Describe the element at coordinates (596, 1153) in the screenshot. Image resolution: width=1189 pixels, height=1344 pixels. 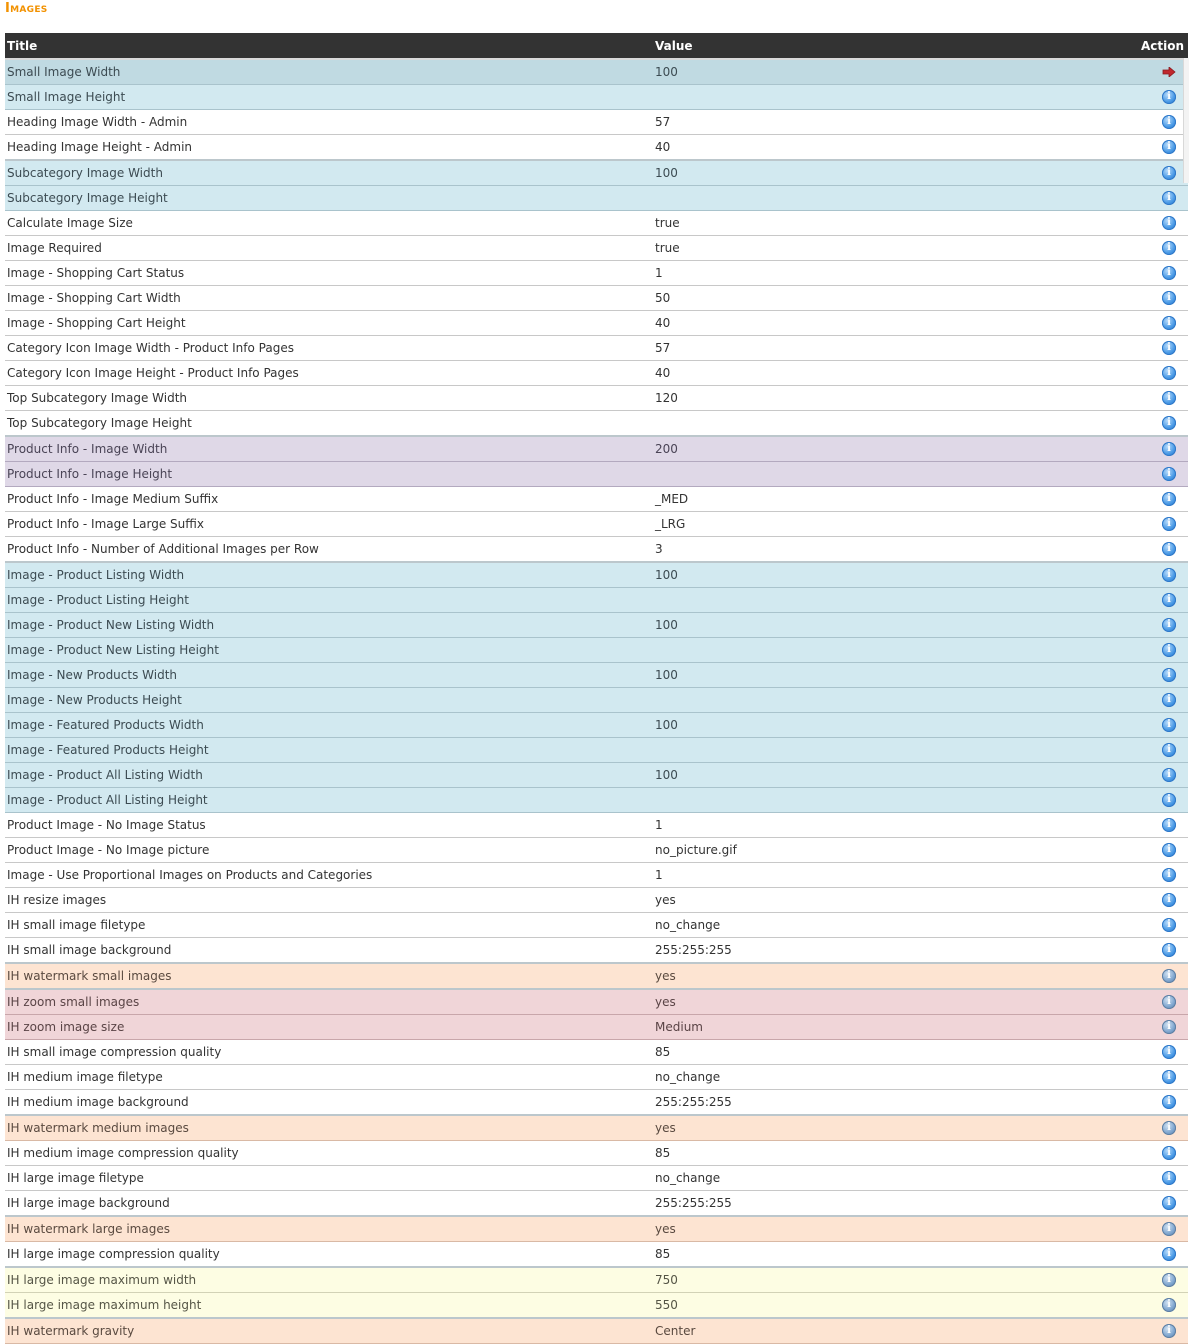
I see `table-row: IH medium image compression quality 85 i` at that location.